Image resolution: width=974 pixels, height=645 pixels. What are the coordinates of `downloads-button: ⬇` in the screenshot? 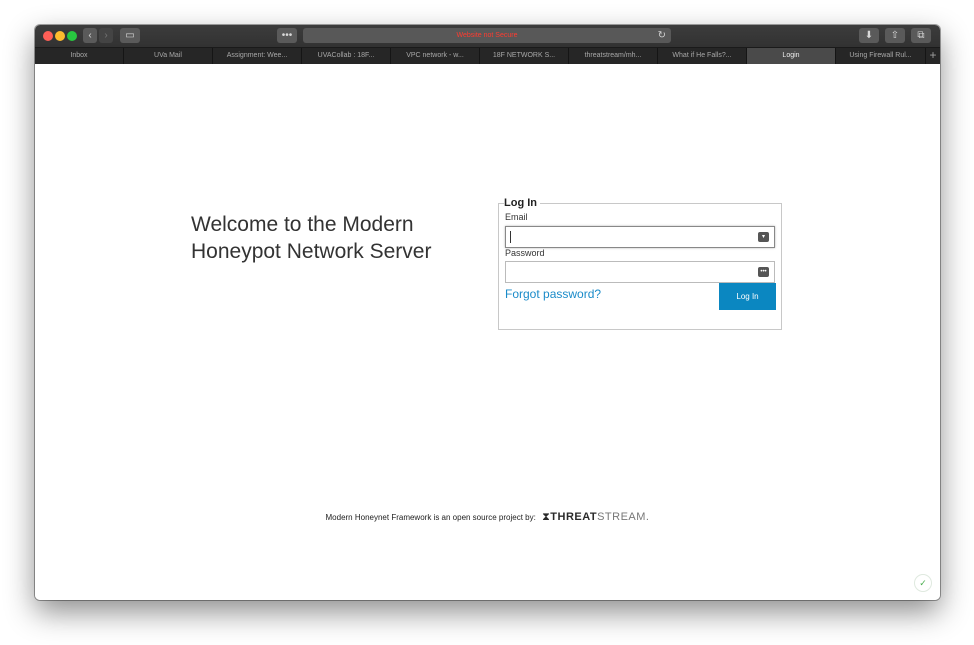 It's located at (869, 35).